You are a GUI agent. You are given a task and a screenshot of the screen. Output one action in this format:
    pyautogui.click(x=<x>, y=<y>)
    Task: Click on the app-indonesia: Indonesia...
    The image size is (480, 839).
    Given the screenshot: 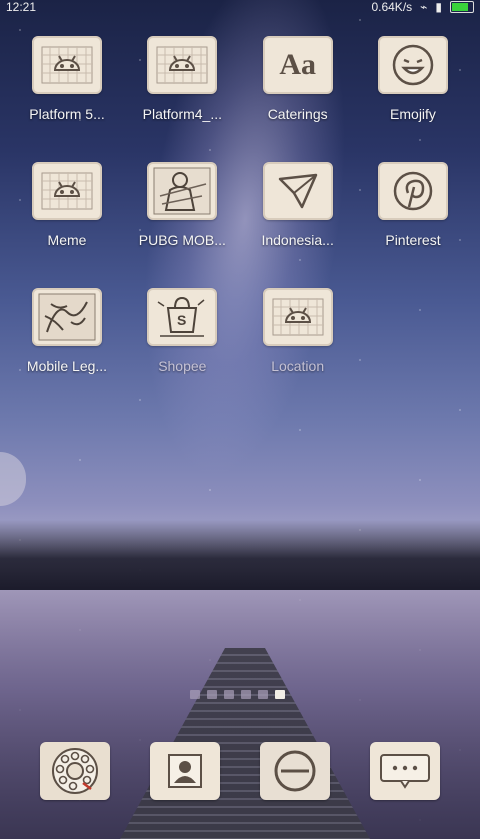 What is the action you would take?
    pyautogui.click(x=298, y=205)
    